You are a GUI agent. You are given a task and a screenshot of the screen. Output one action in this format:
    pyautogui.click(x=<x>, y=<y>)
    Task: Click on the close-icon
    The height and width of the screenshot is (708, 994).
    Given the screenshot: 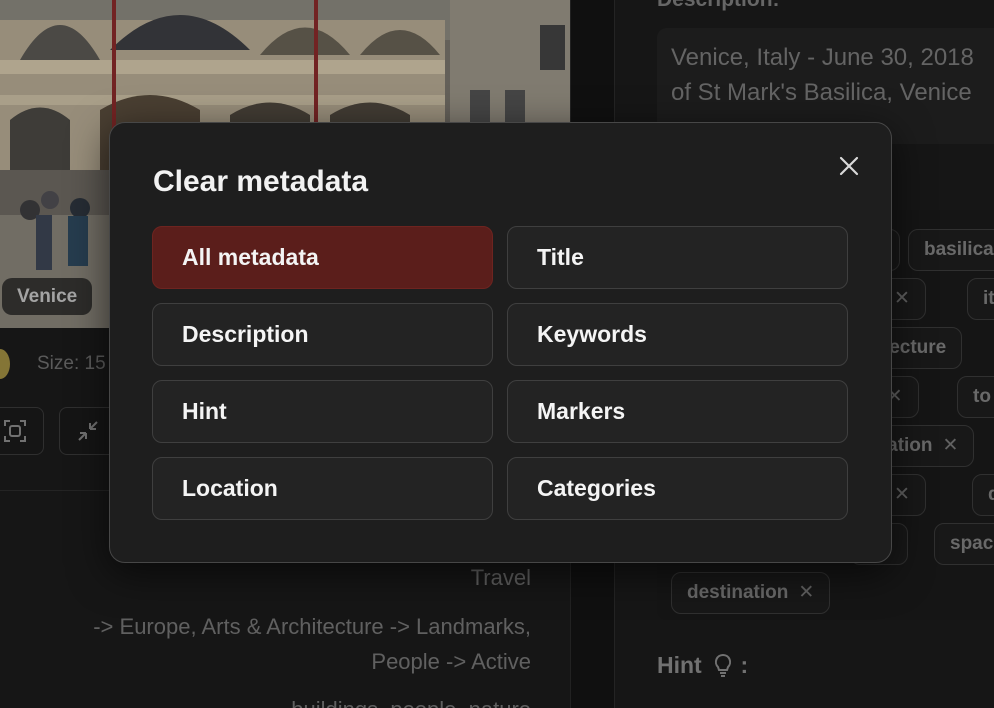 What is the action you would take?
    pyautogui.click(x=849, y=166)
    